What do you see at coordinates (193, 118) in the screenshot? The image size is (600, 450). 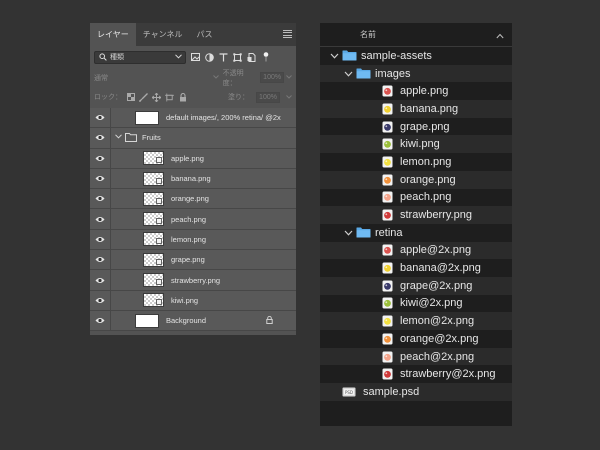 I see `layer-row: default images/, 200% retina/ @2x` at bounding box center [193, 118].